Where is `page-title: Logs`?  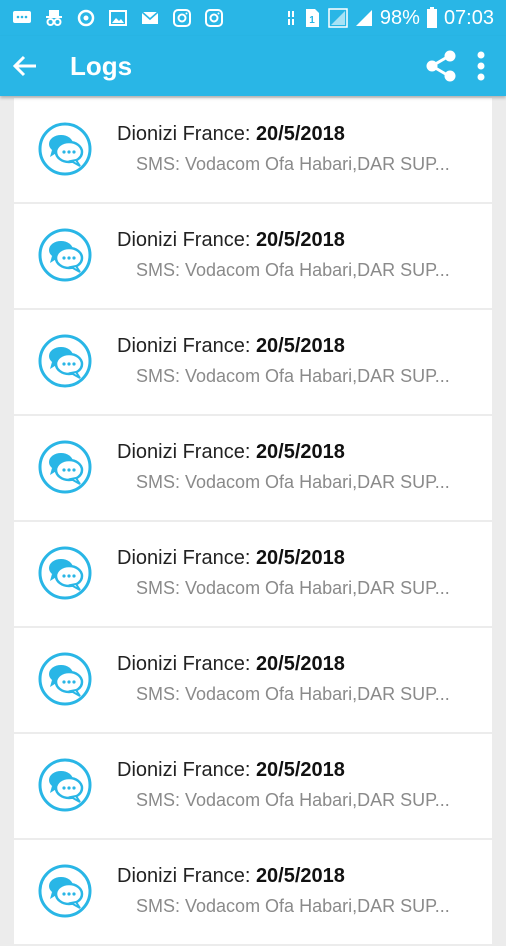
page-title: Logs is located at coordinates (101, 65).